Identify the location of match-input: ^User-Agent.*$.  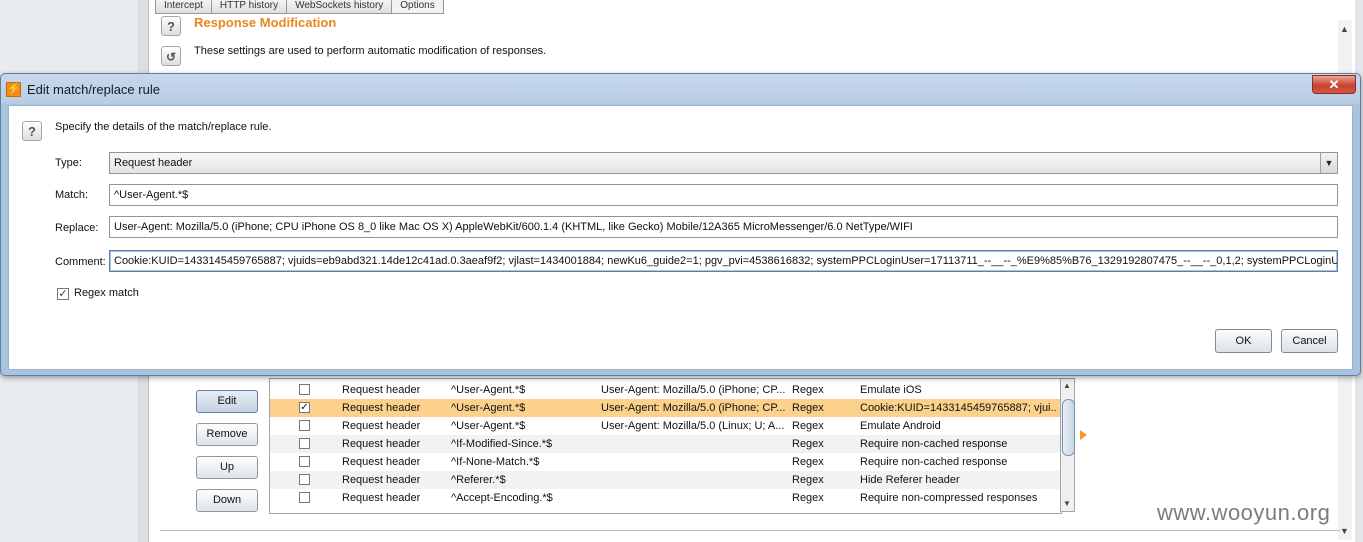
(723, 195).